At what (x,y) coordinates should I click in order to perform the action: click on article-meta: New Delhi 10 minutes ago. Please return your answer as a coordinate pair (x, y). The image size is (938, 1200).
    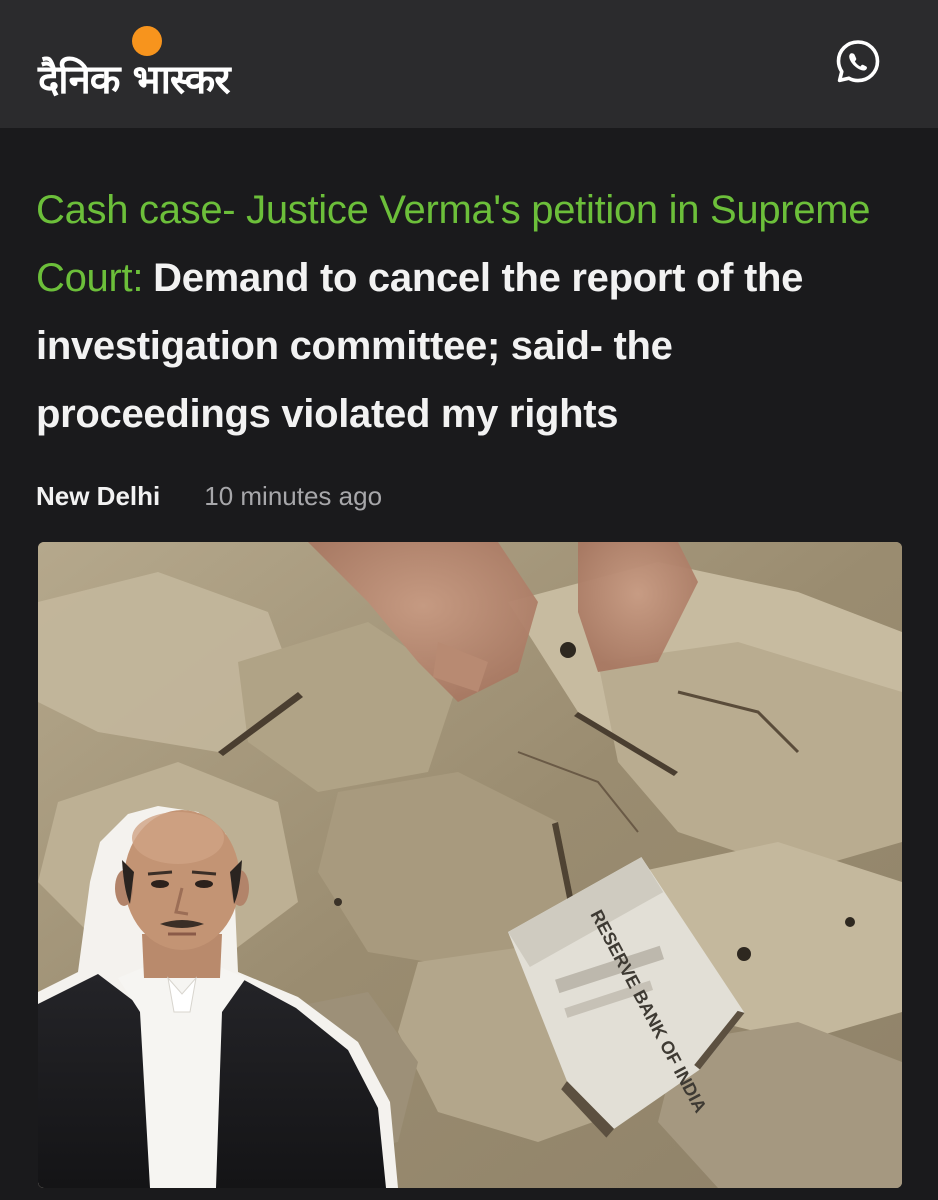
    Looking at the image, I should click on (209, 496).